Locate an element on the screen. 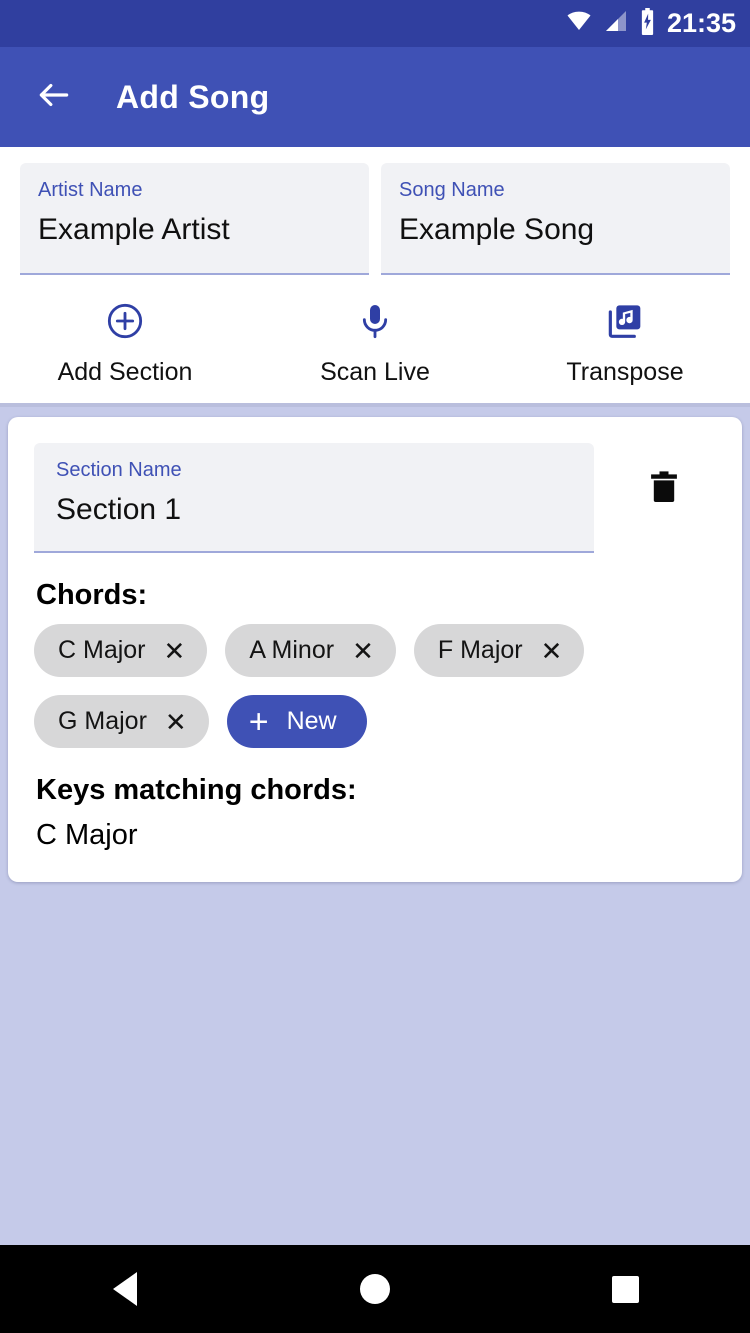  transpose-label: Transpose is located at coordinates (625, 372).